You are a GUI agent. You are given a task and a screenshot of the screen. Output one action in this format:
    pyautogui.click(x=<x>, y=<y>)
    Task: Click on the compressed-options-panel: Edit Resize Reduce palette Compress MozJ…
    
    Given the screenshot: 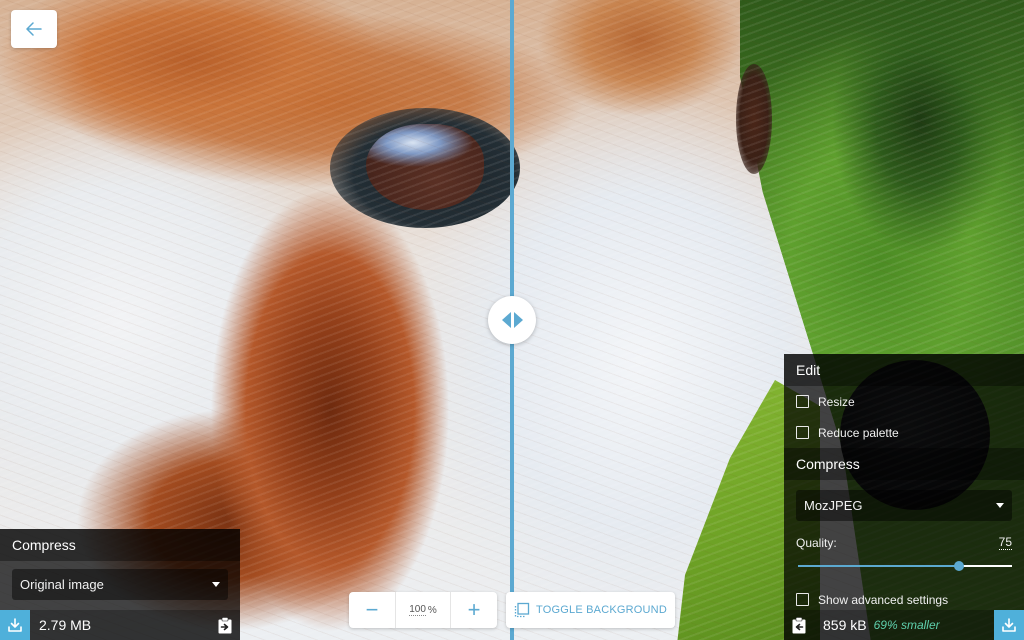 What is the action you would take?
    pyautogui.click(x=904, y=497)
    